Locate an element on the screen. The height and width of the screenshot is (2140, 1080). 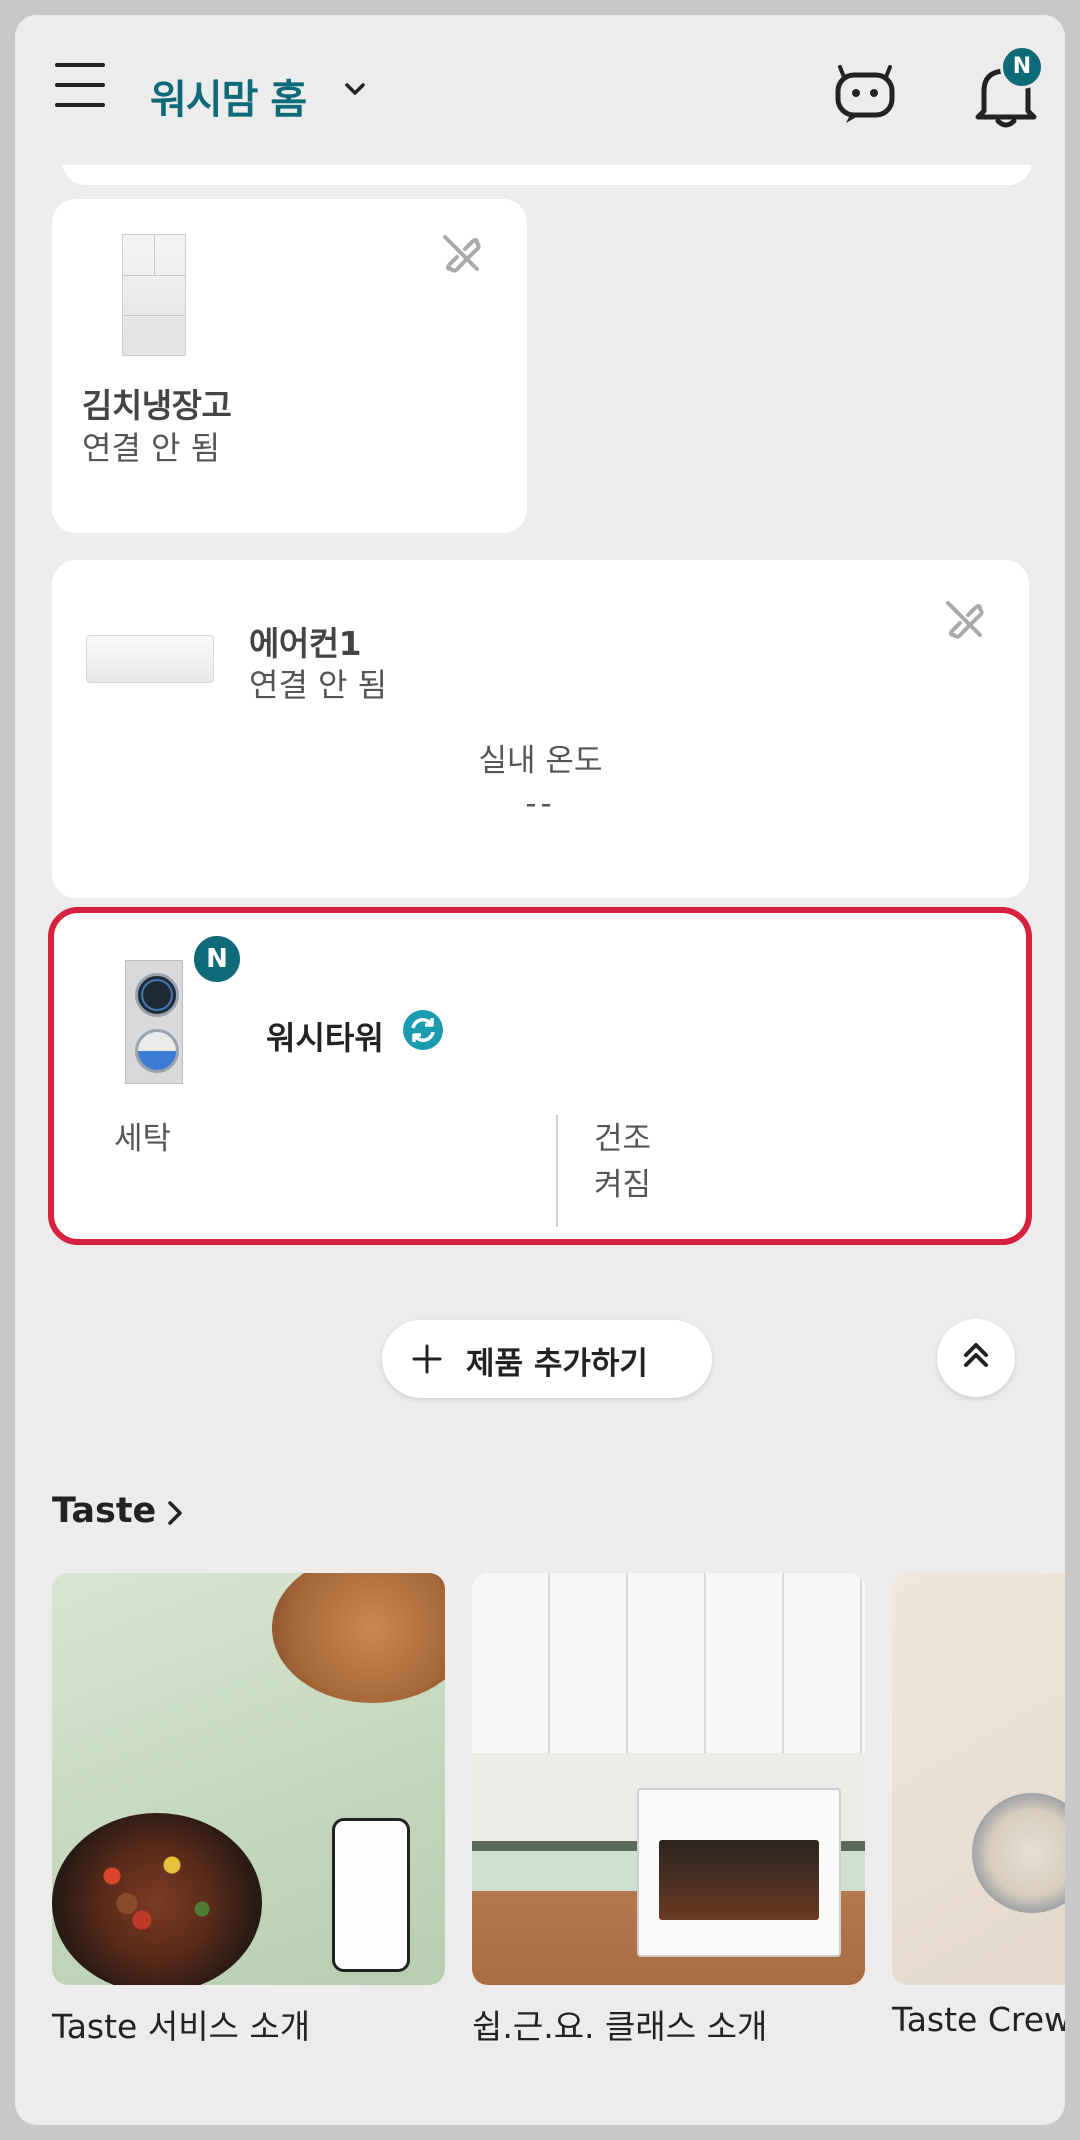
food-board-image is located at coordinates (358, 1638).